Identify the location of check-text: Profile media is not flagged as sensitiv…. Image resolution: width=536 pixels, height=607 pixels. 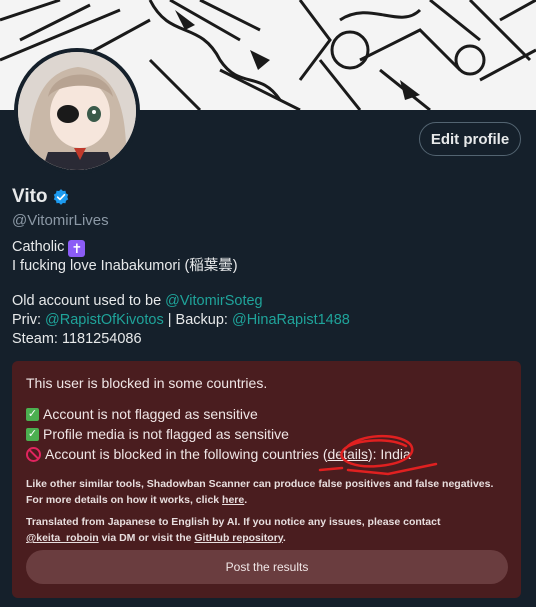
(166, 434).